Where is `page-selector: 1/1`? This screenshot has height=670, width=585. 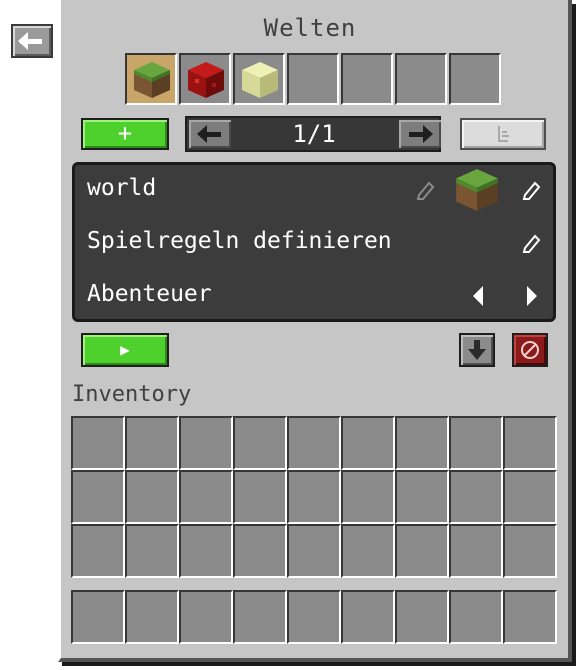 page-selector: 1/1 is located at coordinates (313, 134).